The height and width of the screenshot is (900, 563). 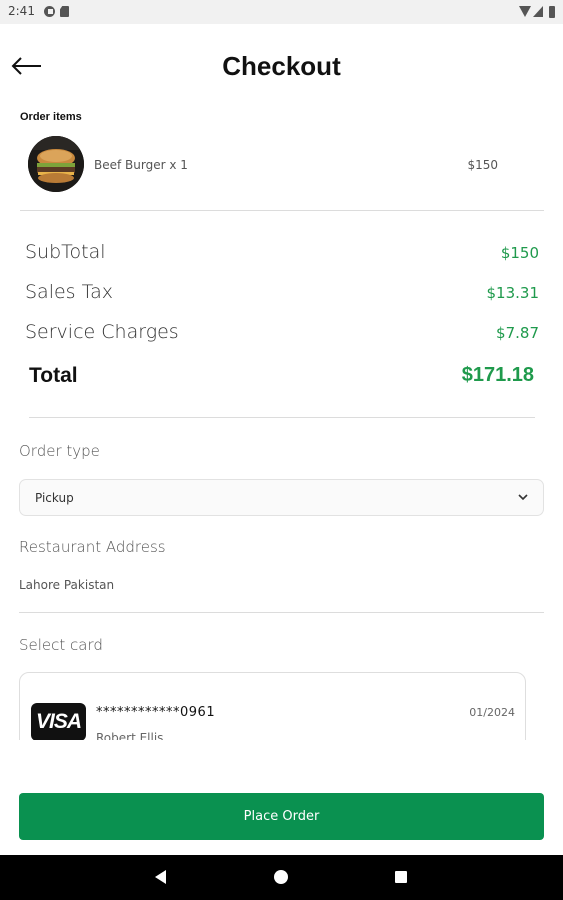 What do you see at coordinates (49, 11) in the screenshot?
I see `google-icon` at bounding box center [49, 11].